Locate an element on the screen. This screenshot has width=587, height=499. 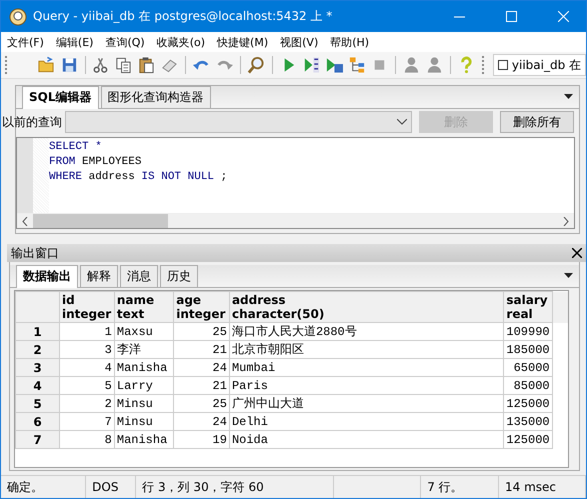
checkbox is located at coordinates (503, 65).